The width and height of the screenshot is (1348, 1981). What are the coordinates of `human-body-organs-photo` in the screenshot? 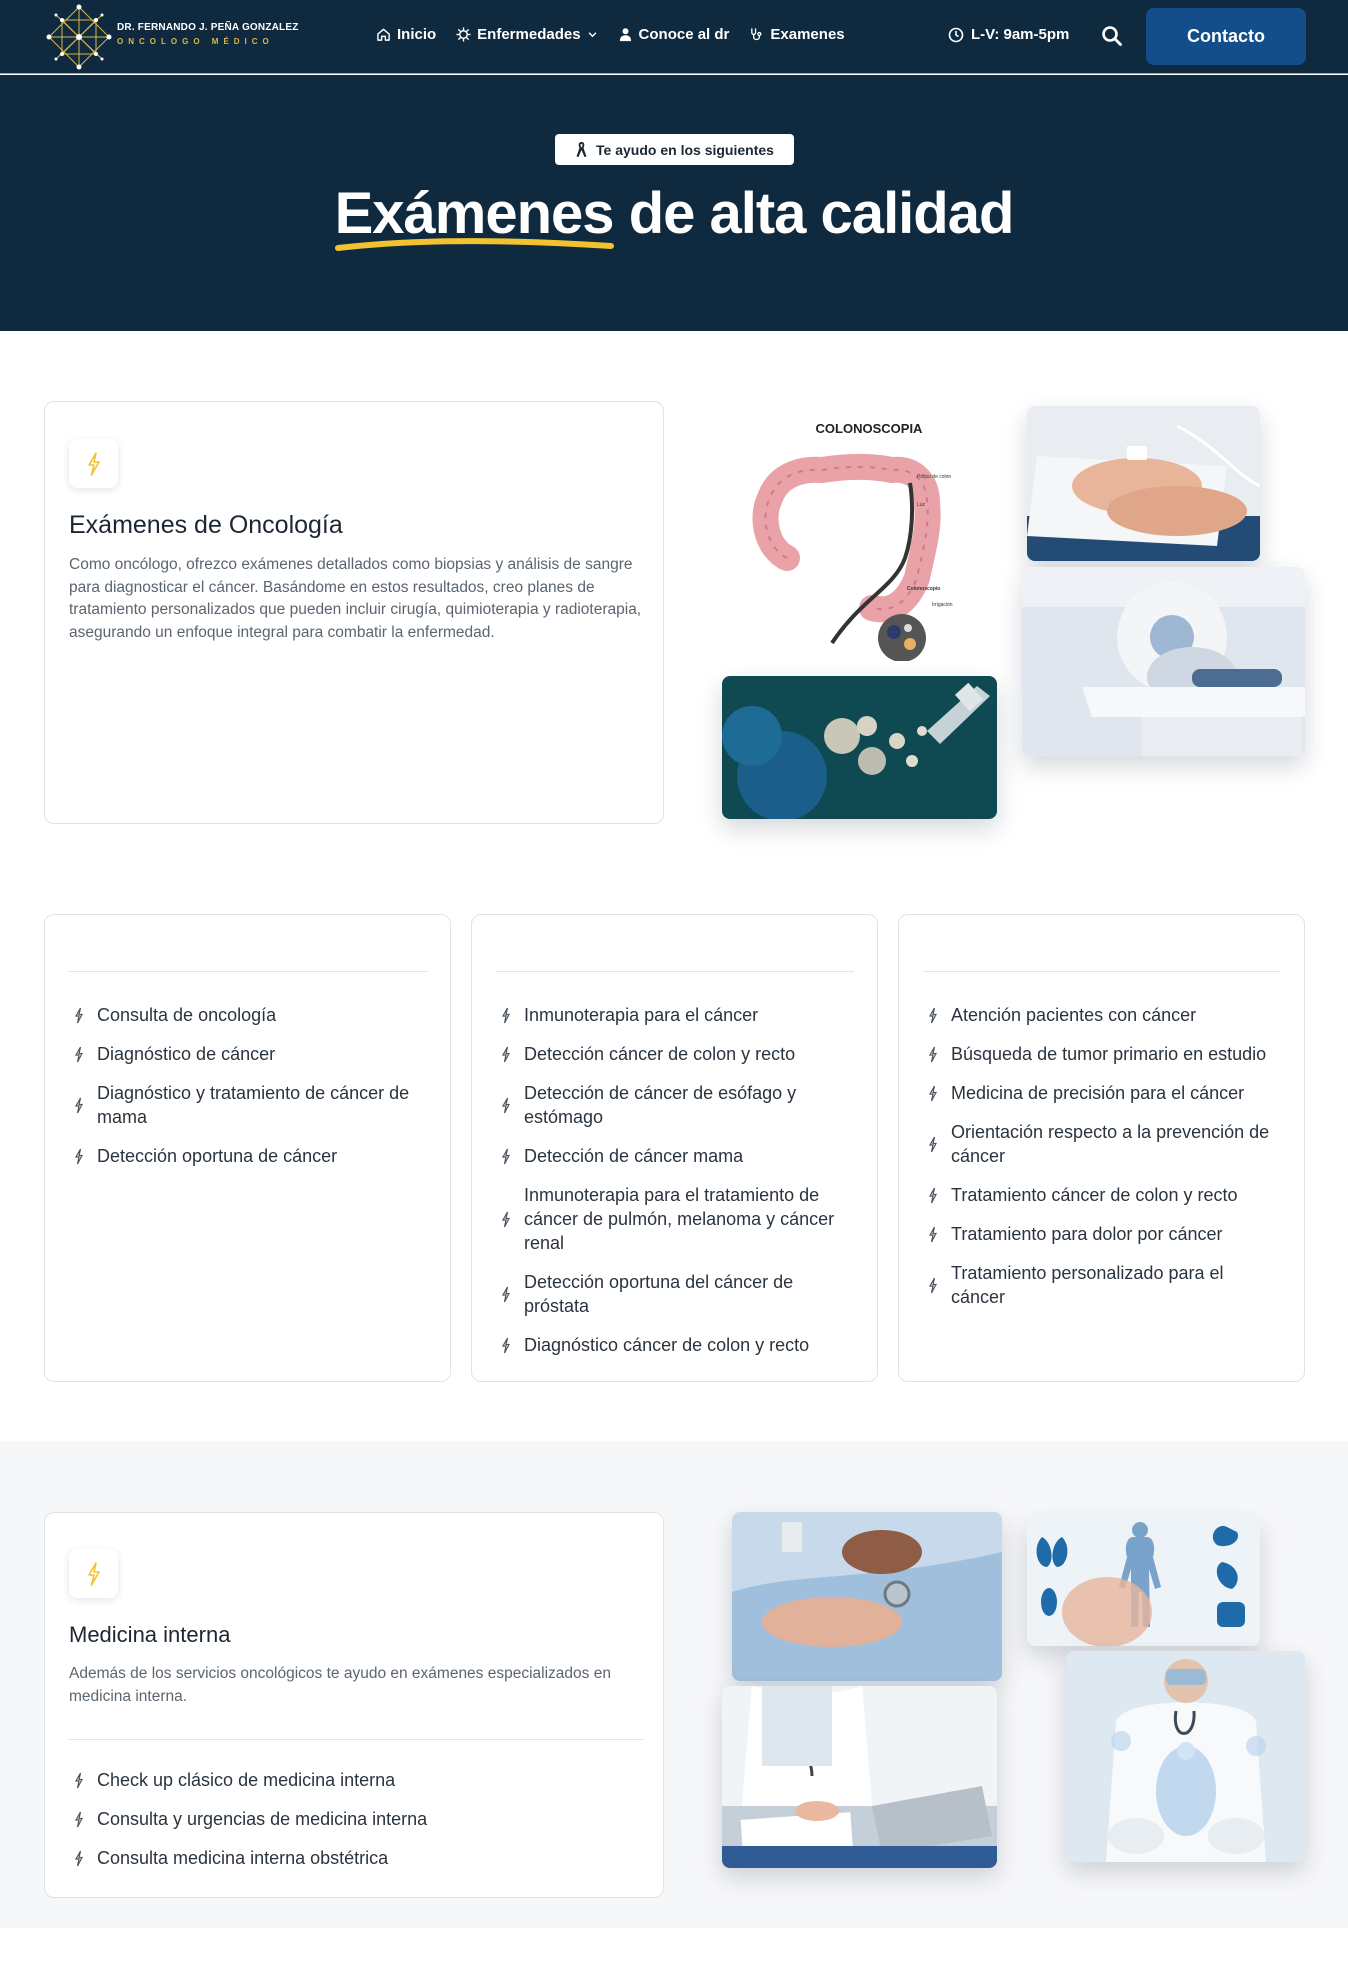 It's located at (1143, 1581).